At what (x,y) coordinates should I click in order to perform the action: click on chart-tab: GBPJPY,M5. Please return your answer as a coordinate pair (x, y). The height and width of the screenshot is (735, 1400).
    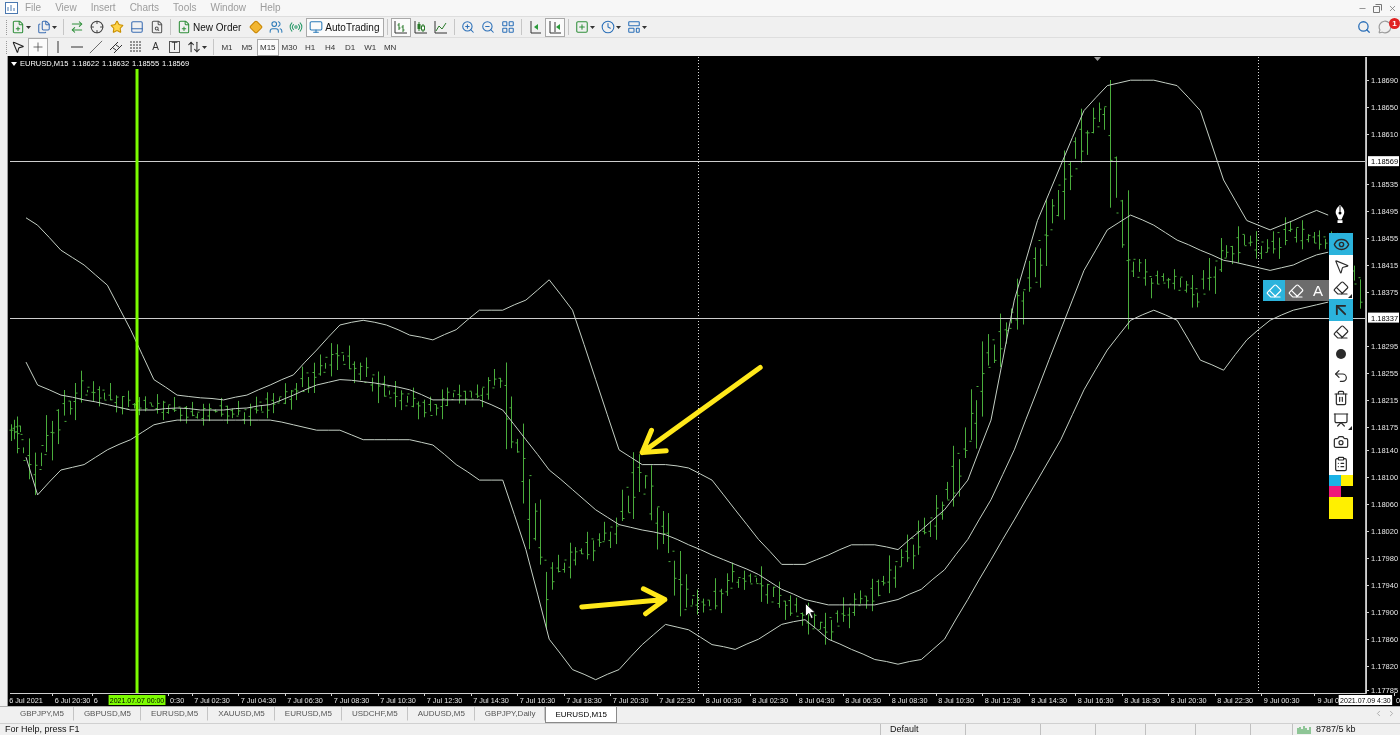
    Looking at the image, I should click on (42, 714).